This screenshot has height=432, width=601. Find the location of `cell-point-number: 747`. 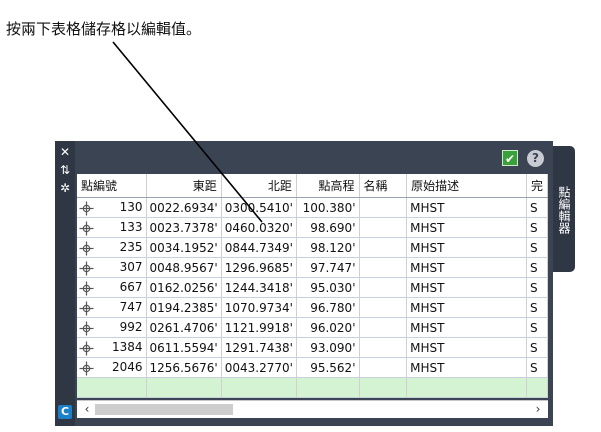

cell-point-number: 747 is located at coordinates (112, 307).